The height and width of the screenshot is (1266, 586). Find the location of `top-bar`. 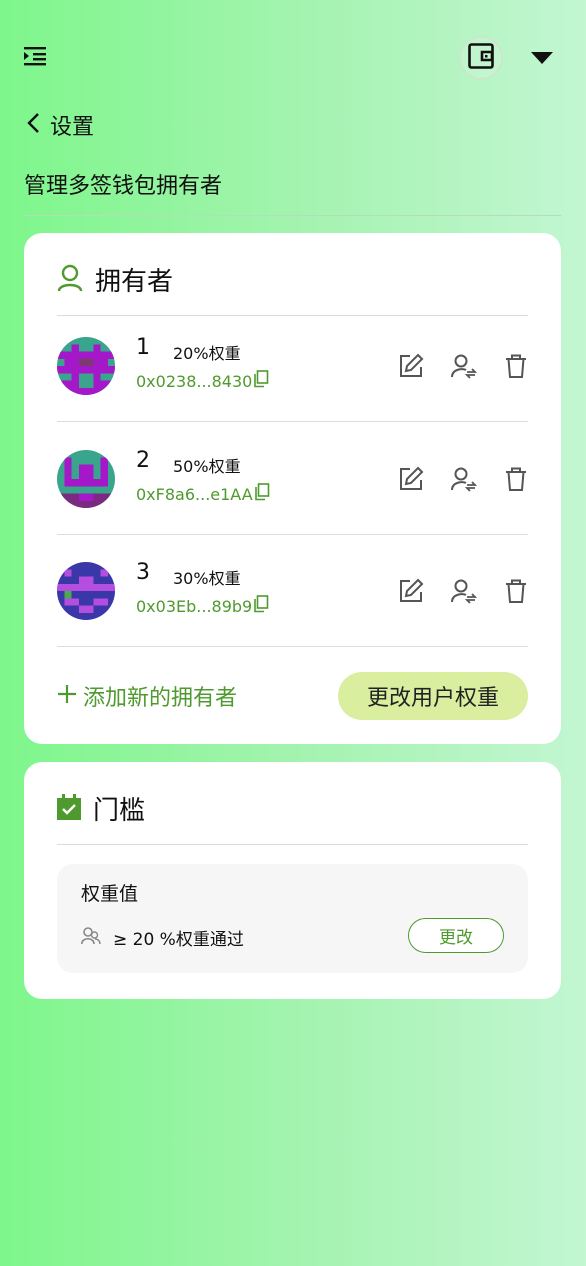

top-bar is located at coordinates (293, 55).